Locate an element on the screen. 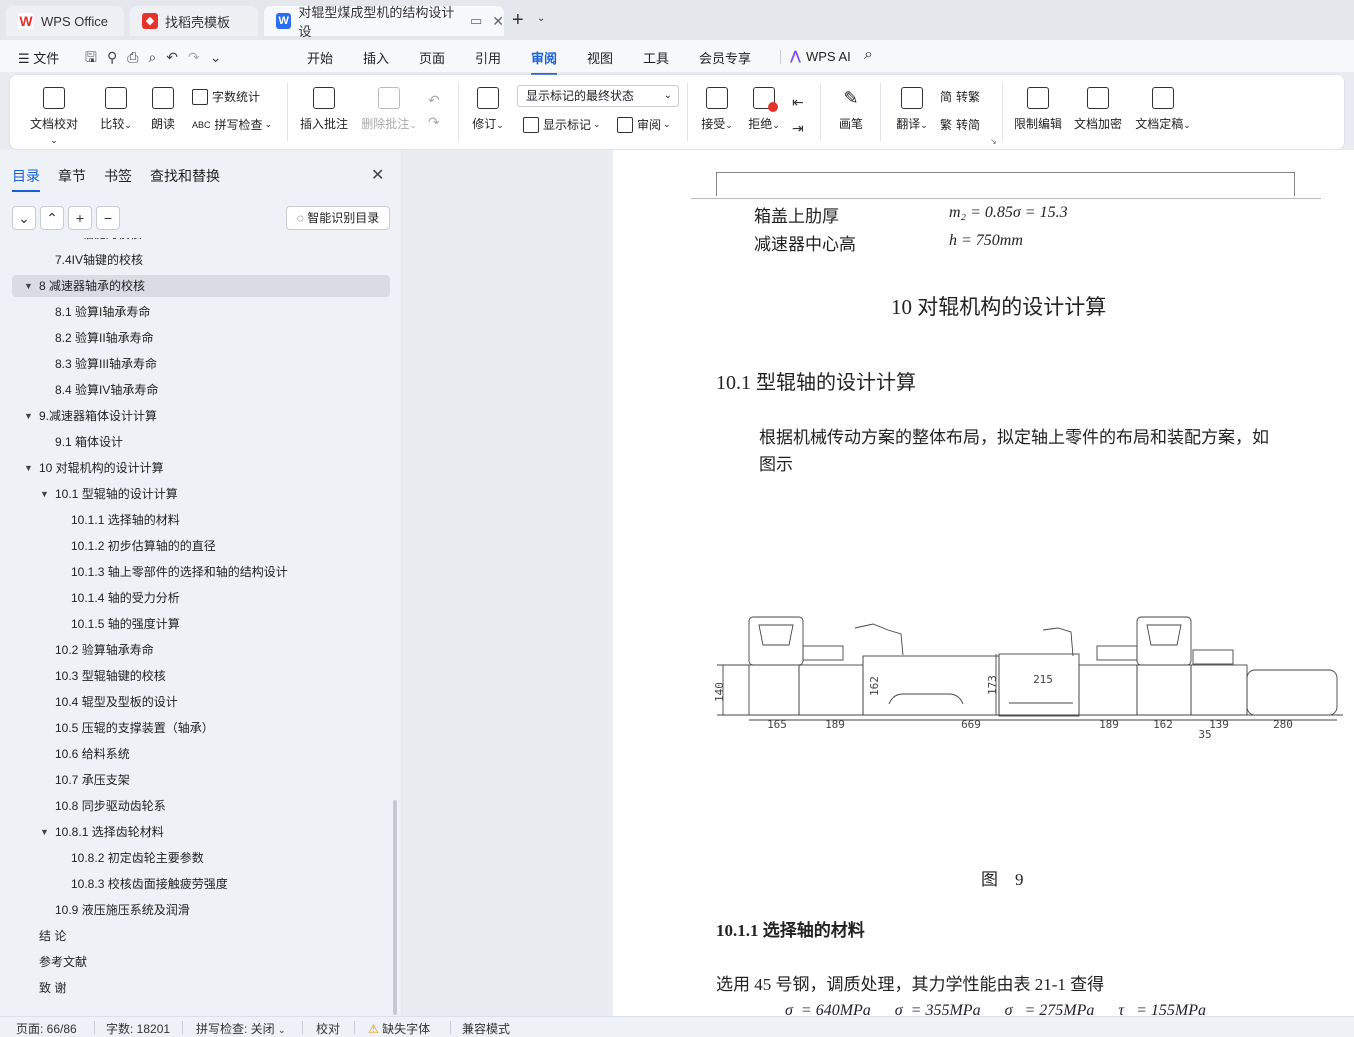  toc-item: 10.2 验算轴承寿命 is located at coordinates (195, 650).